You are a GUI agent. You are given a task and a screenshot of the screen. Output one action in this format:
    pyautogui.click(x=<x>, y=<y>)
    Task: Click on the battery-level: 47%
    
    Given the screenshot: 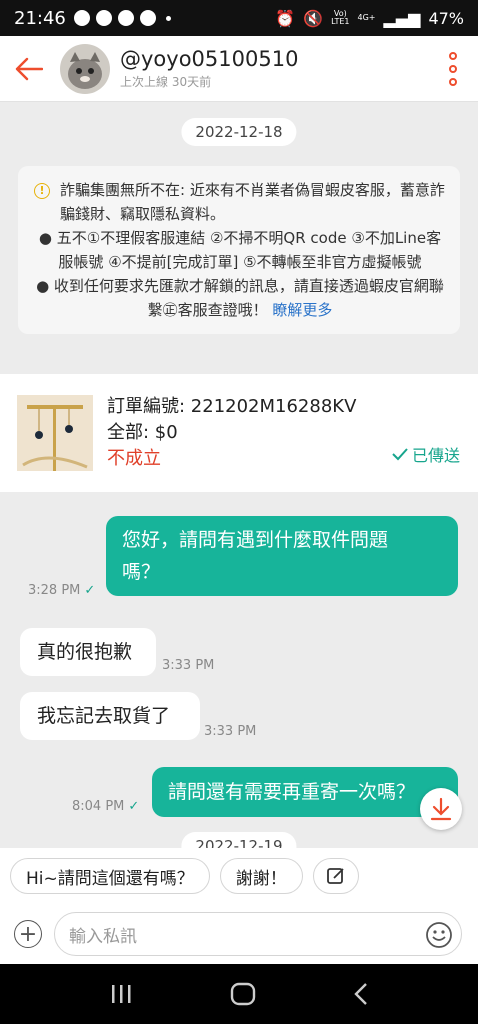 What is the action you would take?
    pyautogui.click(x=446, y=18)
    